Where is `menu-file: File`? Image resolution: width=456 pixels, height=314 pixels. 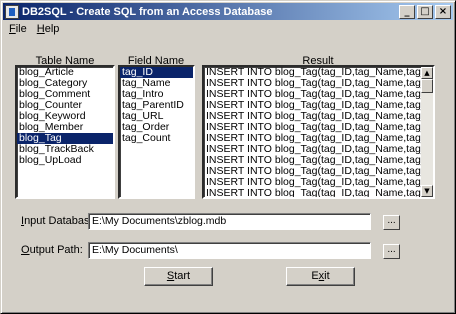 menu-file: File is located at coordinates (18, 29).